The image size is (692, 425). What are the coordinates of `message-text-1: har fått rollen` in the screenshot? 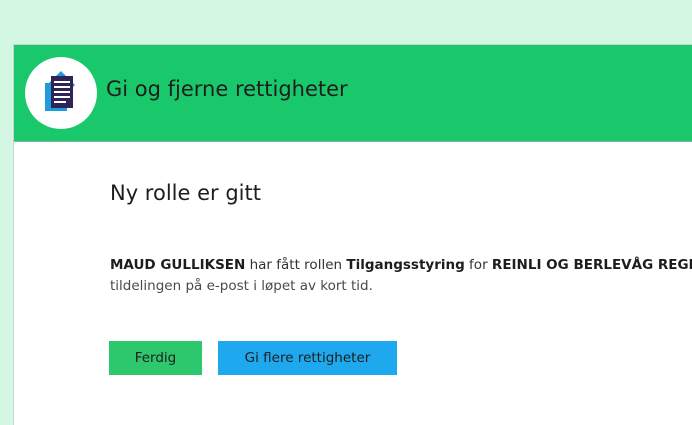 It's located at (296, 265).